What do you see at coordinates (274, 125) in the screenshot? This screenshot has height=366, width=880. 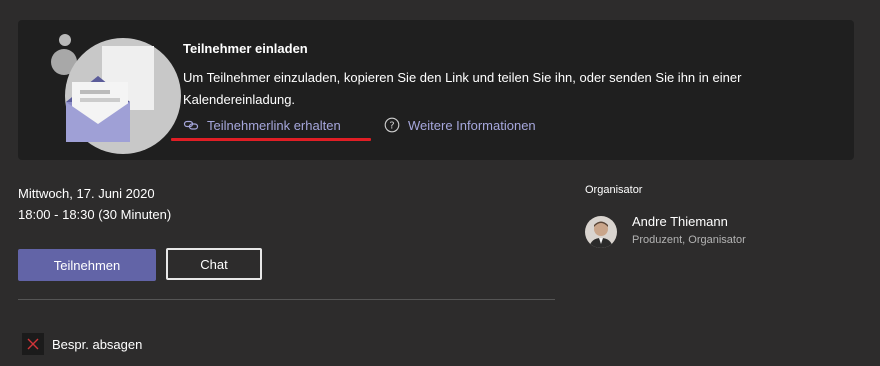 I see `get-attendee-link-label: Teilnehmerlink erhalten` at bounding box center [274, 125].